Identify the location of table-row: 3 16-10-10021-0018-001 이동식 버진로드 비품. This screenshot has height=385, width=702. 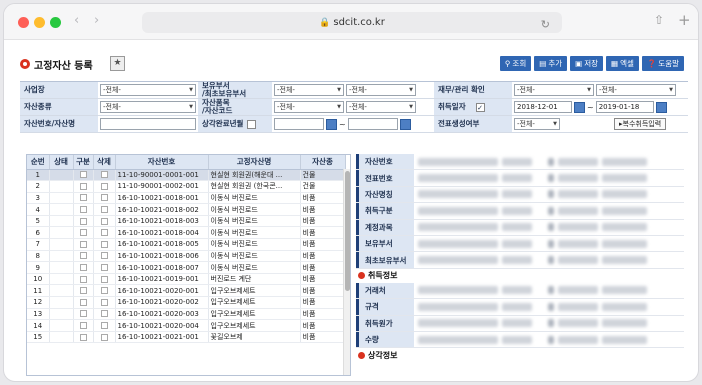
(186, 198).